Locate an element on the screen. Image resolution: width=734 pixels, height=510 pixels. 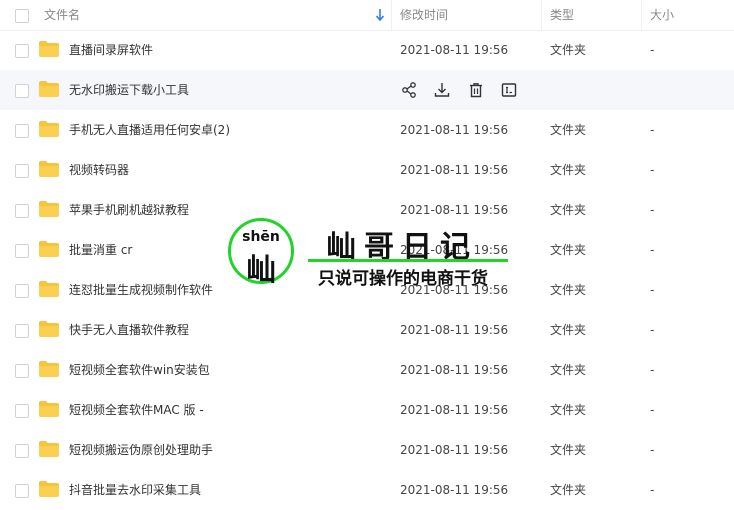
file-name: 手机无人直播适用任何安卓(2) is located at coordinates (149, 130).